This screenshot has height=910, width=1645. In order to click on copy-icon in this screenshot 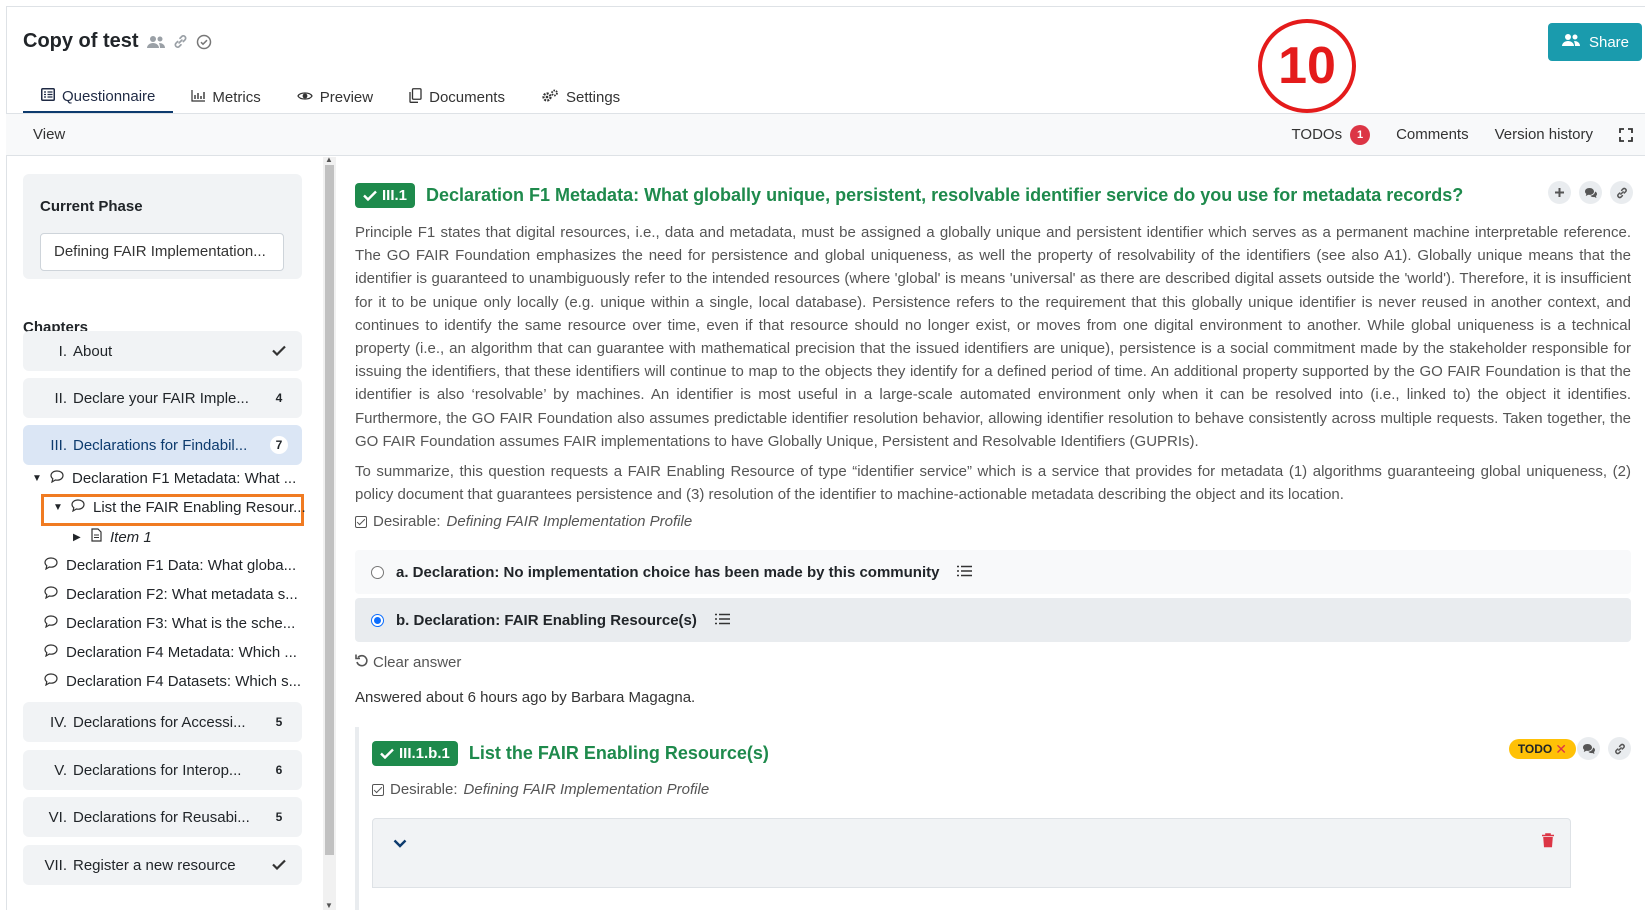, I will do `click(415, 97)`.